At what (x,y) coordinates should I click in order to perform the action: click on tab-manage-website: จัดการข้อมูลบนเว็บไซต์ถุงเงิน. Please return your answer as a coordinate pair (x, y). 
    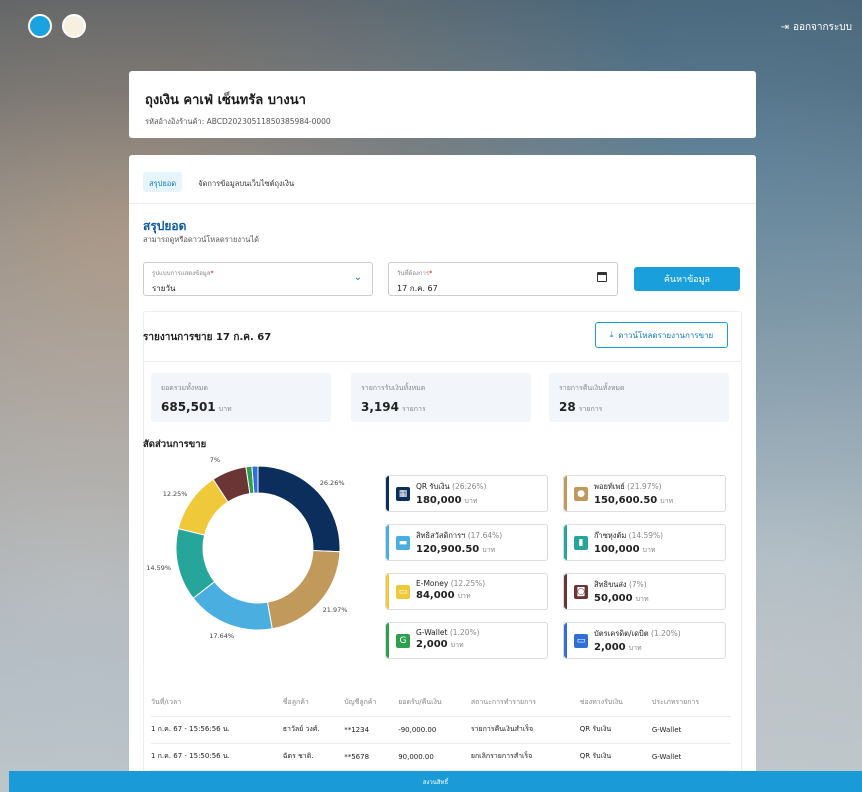
    Looking at the image, I should click on (246, 182).